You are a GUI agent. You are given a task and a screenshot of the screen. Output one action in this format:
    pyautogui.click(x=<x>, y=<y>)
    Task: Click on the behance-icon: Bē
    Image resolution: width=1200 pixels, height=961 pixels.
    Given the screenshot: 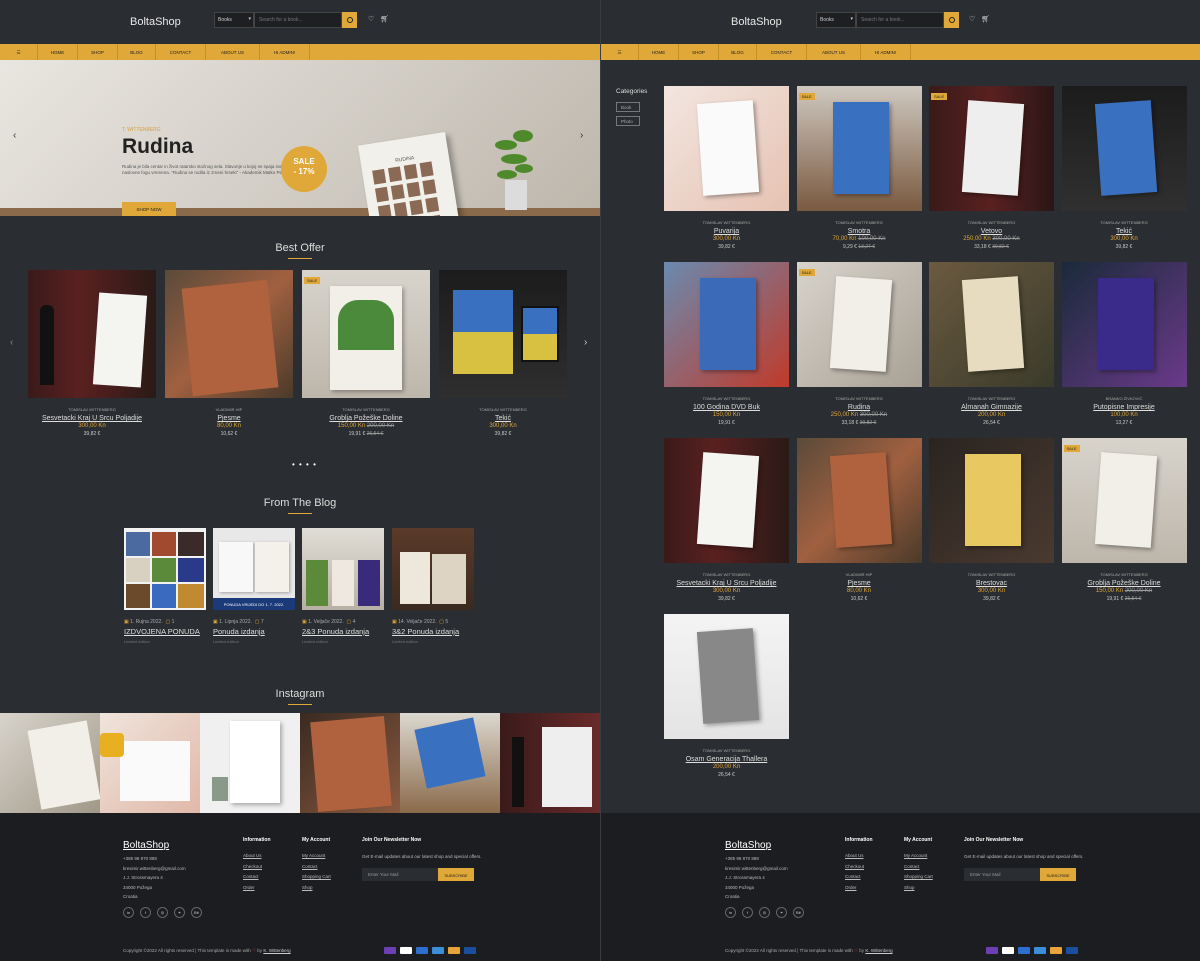 What is the action you would take?
    pyautogui.click(x=798, y=912)
    